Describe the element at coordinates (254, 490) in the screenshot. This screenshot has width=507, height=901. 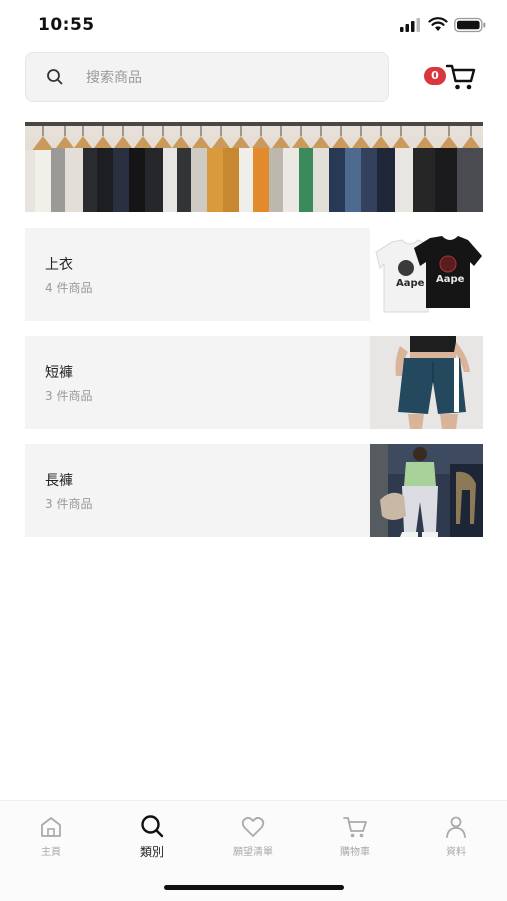
I see `category-card-pants: 長褲 3 件商品` at that location.